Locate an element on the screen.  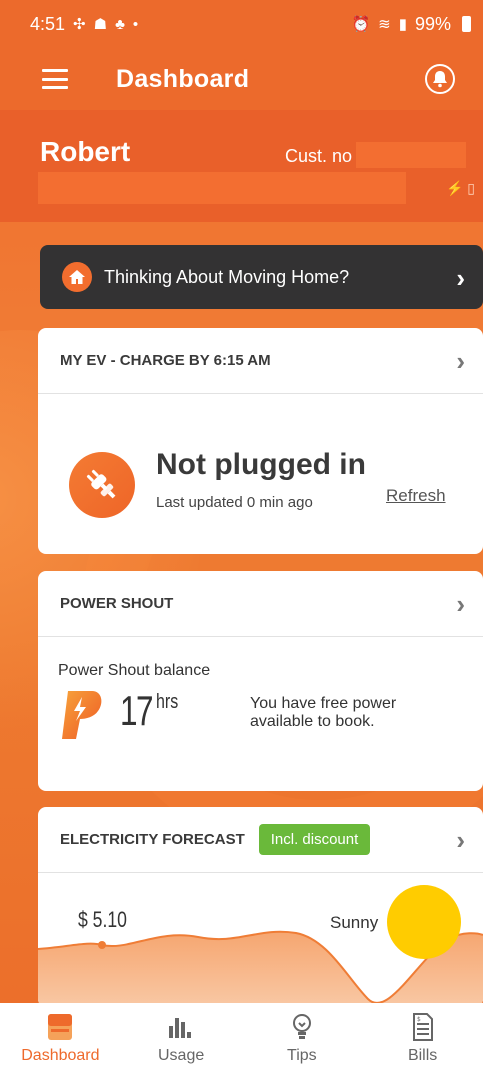
nav-label-dashboard: Dashboard is located at coordinates (60, 1055).